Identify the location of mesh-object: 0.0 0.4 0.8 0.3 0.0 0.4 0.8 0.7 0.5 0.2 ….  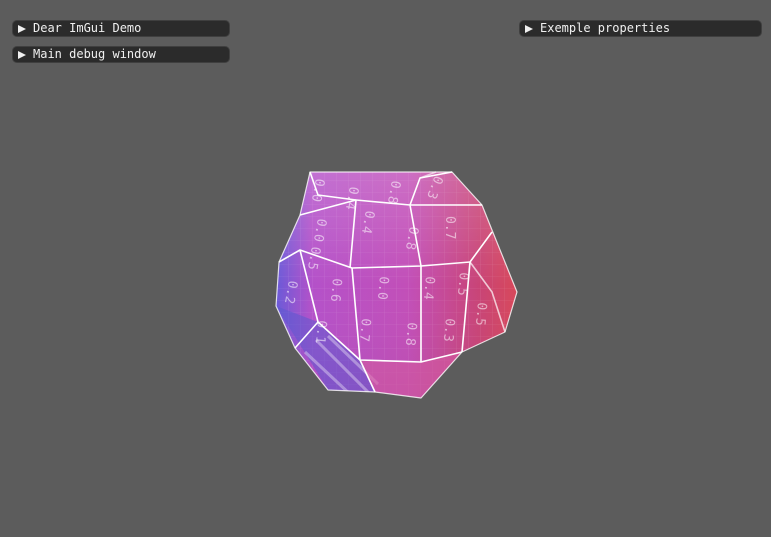
(396, 285).